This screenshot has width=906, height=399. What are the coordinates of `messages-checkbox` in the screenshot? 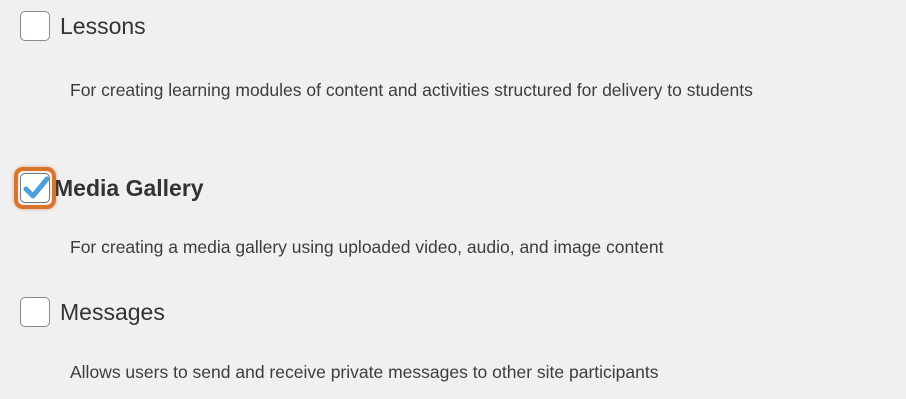 It's located at (35, 312).